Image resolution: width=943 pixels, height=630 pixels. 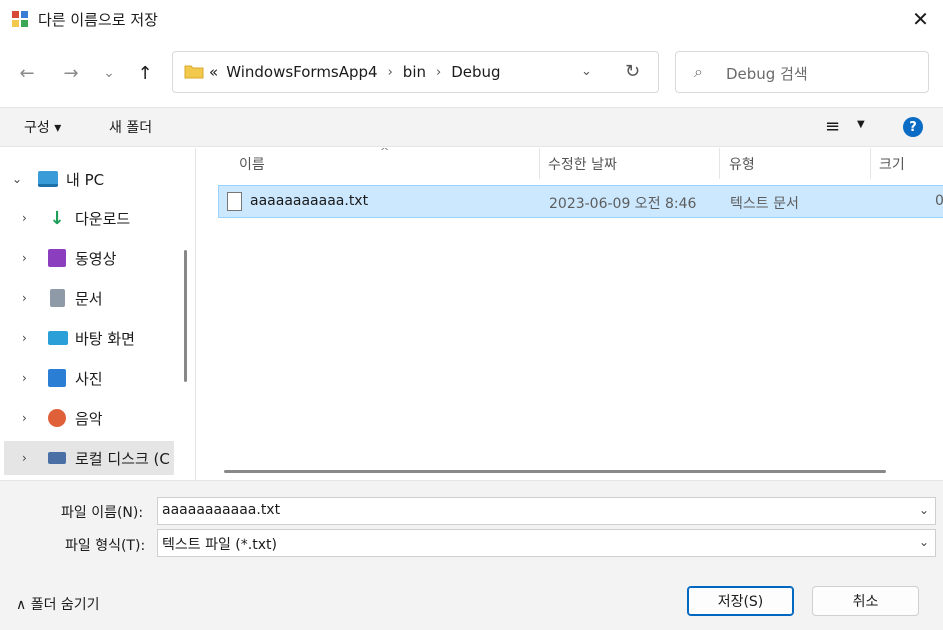 I want to click on column-header-size: 크기, so click(x=909, y=163).